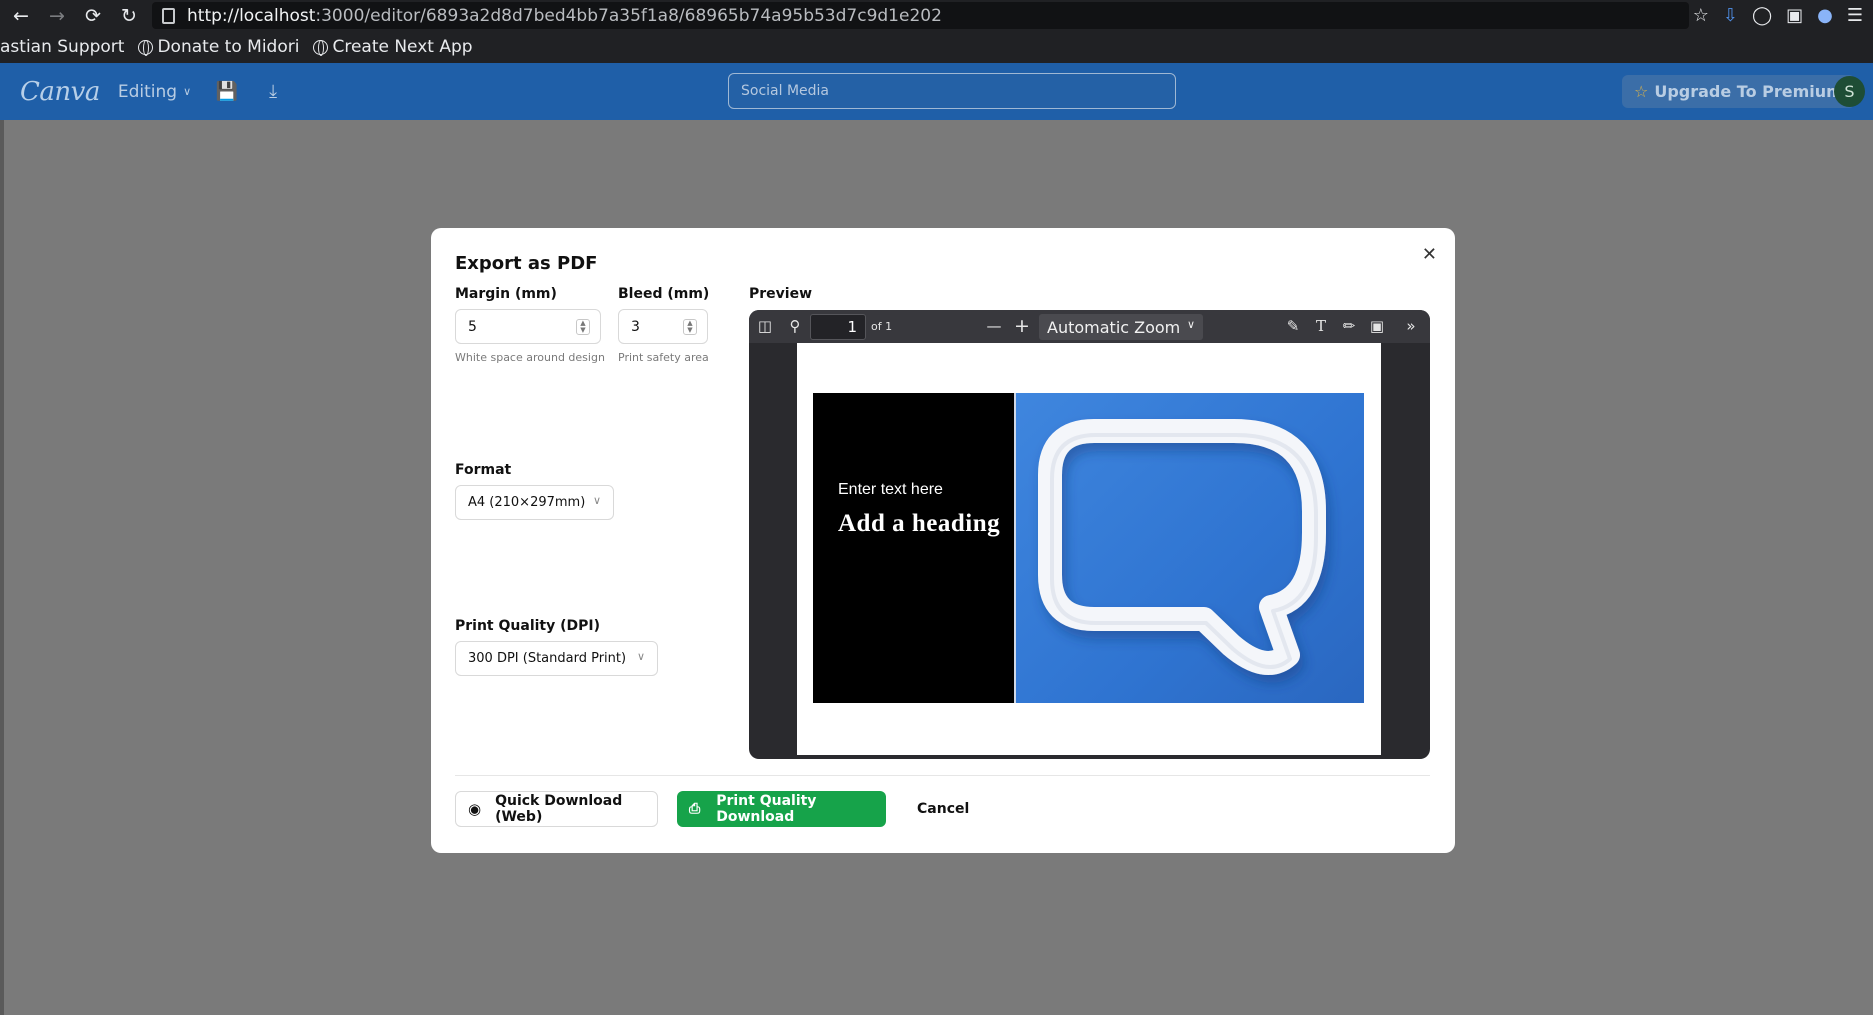 This screenshot has height=1015, width=1873. I want to click on design-image, so click(1189, 548).